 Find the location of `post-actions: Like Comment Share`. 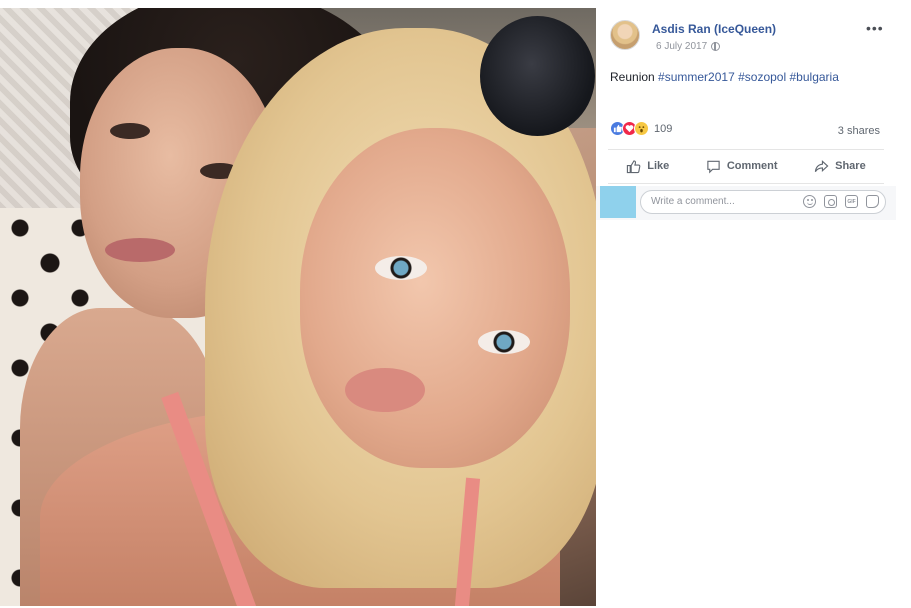

post-actions: Like Comment Share is located at coordinates (746, 166).